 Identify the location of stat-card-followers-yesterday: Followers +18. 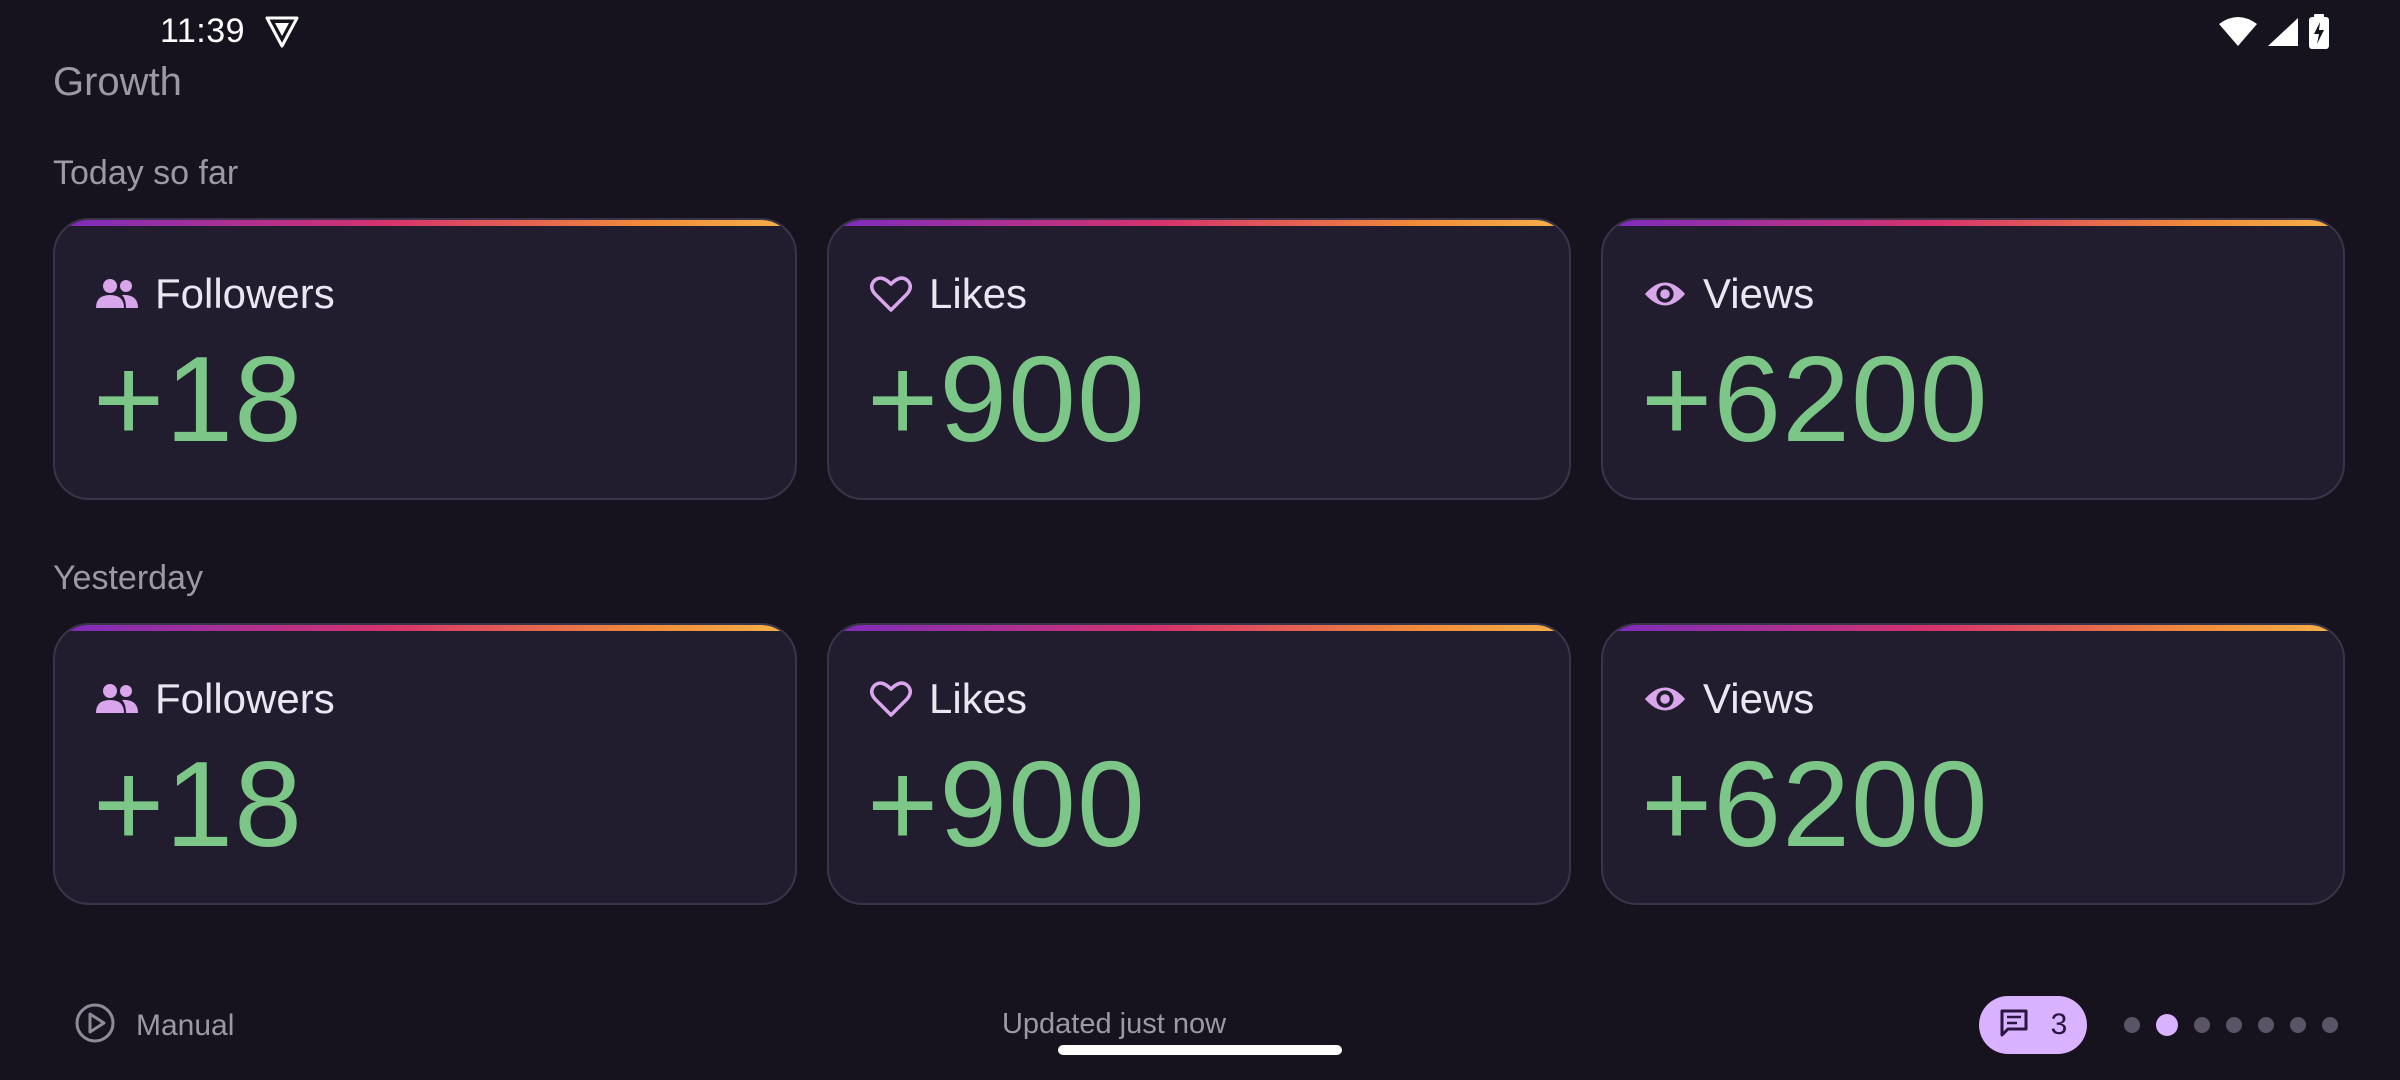
(425, 764).